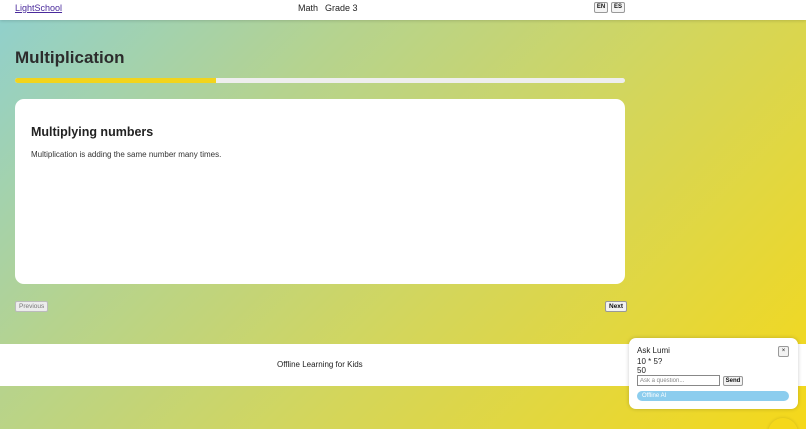 The width and height of the screenshot is (806, 429). I want to click on grade-label: Grade 3, so click(341, 8).